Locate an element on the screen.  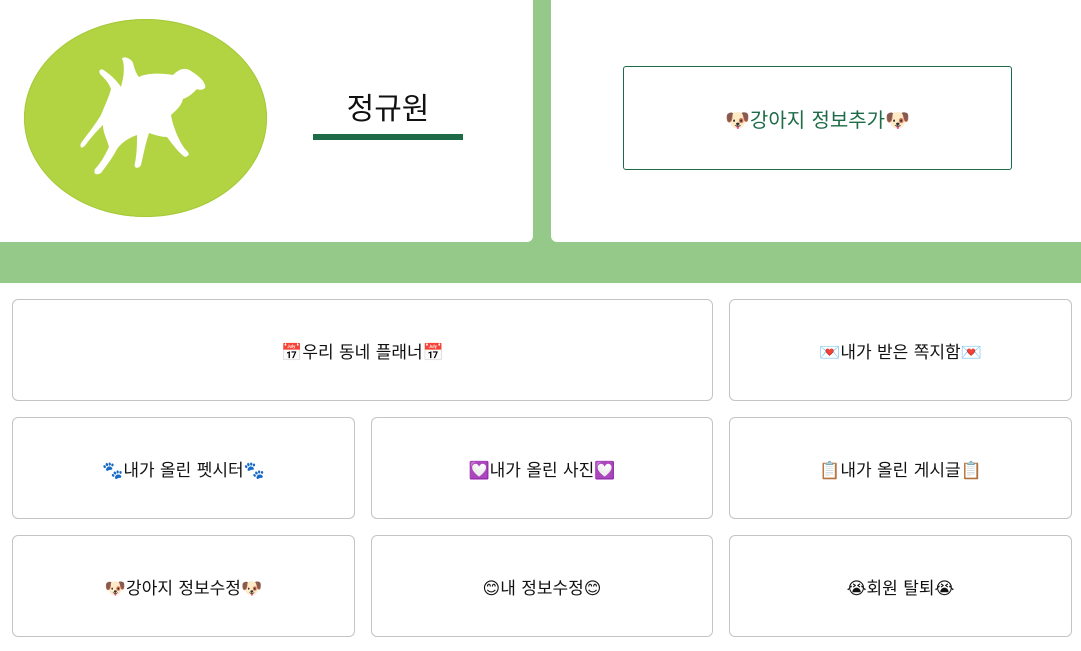
planner-button: 📅우리 동네 플래너📅 is located at coordinates (362, 350).